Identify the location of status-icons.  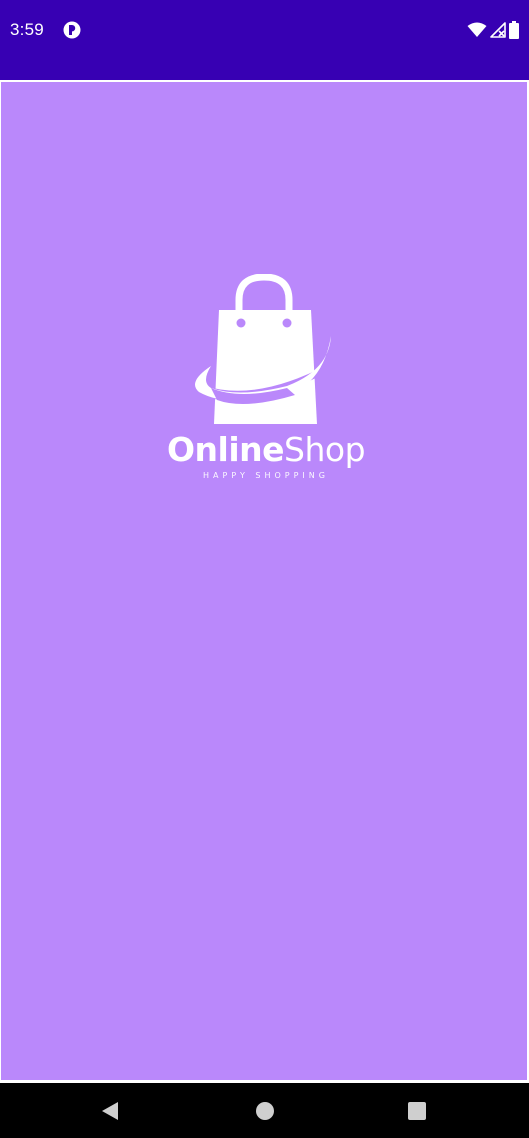
(493, 30).